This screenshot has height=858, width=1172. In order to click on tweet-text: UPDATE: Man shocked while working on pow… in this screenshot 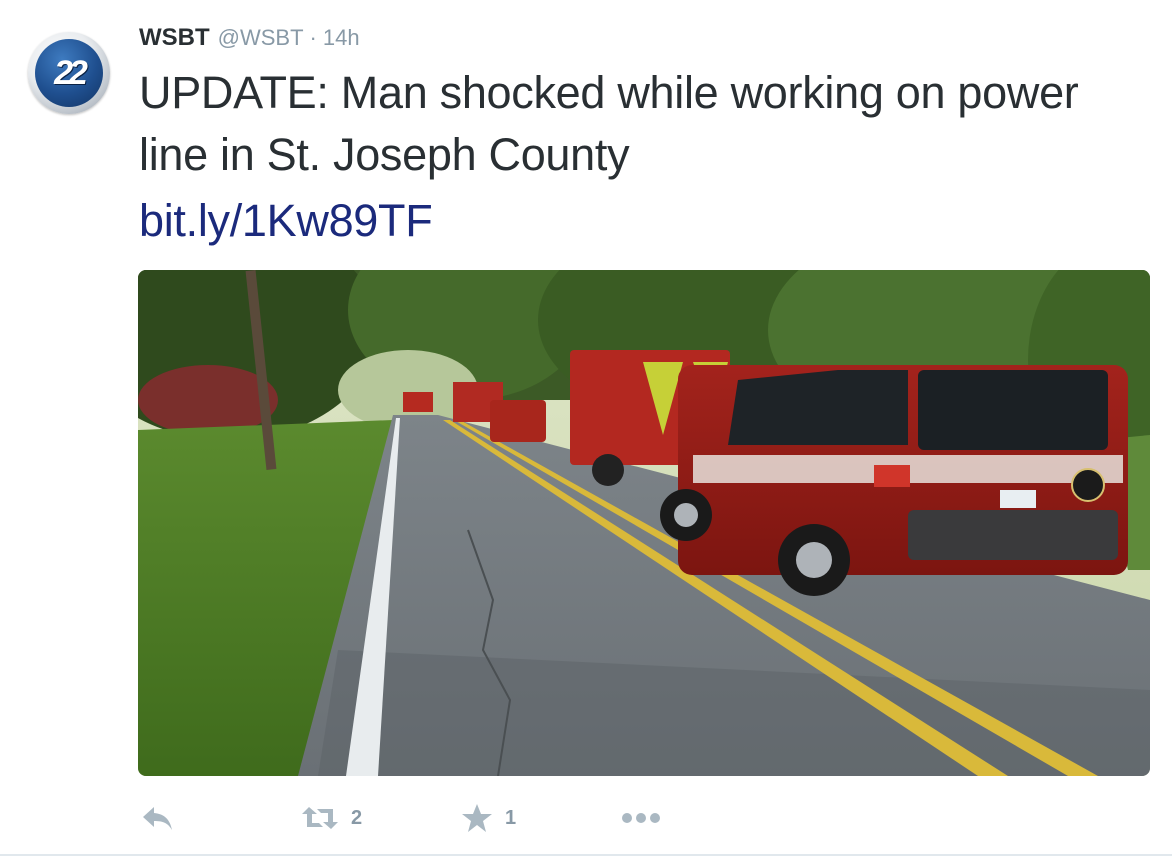, I will do `click(609, 123)`.